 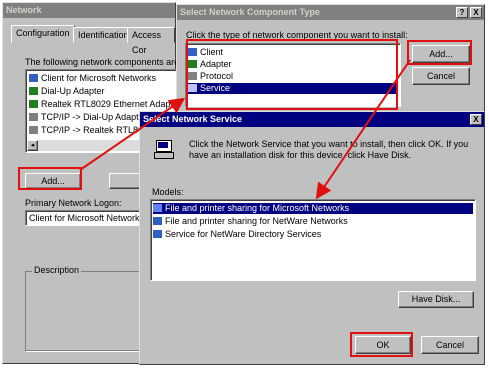 I want to click on tab-access-control: Access Cor, so click(x=151, y=41).